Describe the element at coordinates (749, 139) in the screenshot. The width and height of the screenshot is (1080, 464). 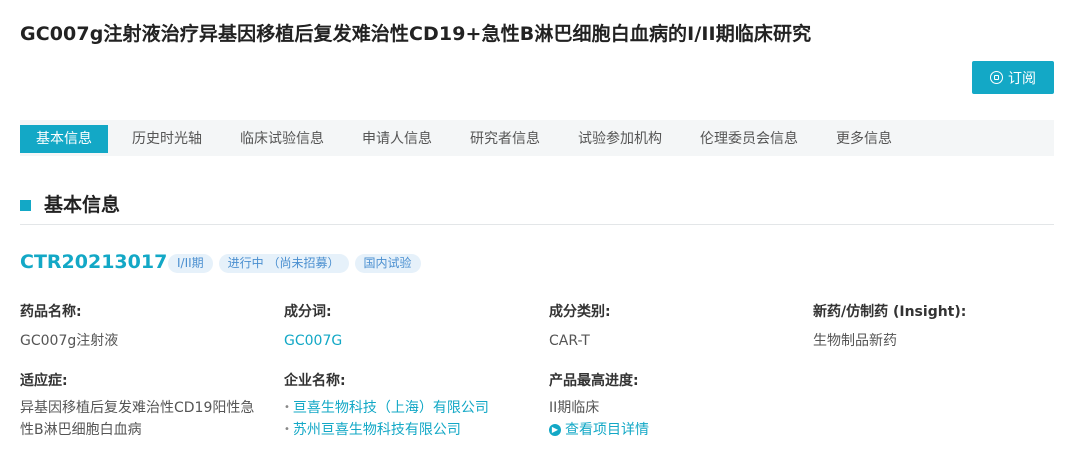
I see `tab-ethics-committee-info: 伦理委员会信息` at that location.